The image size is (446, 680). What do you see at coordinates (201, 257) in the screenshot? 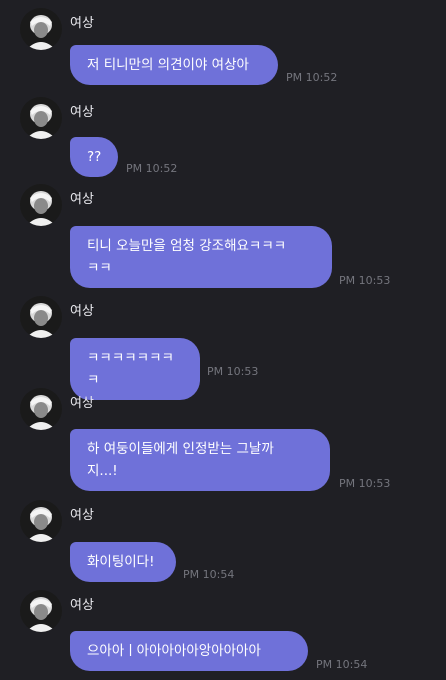
I see `message-bubble: 티니 오늘만을 엄청 강조해요ㅋㅋㅋ ㅋㅋ` at bounding box center [201, 257].